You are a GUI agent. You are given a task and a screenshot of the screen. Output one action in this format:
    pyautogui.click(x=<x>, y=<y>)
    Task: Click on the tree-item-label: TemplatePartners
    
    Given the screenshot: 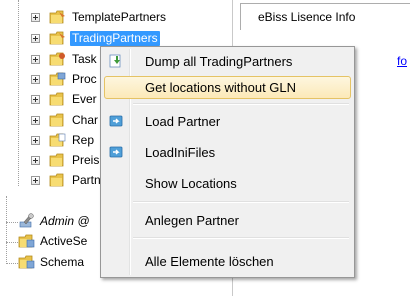 What is the action you would take?
    pyautogui.click(x=119, y=17)
    